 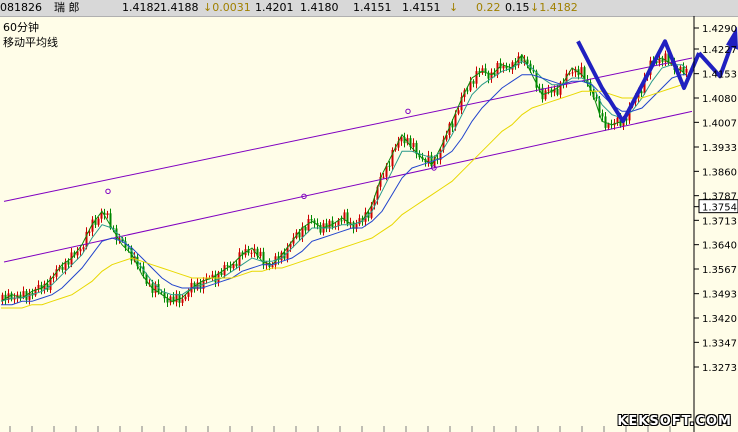 What do you see at coordinates (719, 148) in the screenshot?
I see `y-tick-label: 1.3933` at bounding box center [719, 148].